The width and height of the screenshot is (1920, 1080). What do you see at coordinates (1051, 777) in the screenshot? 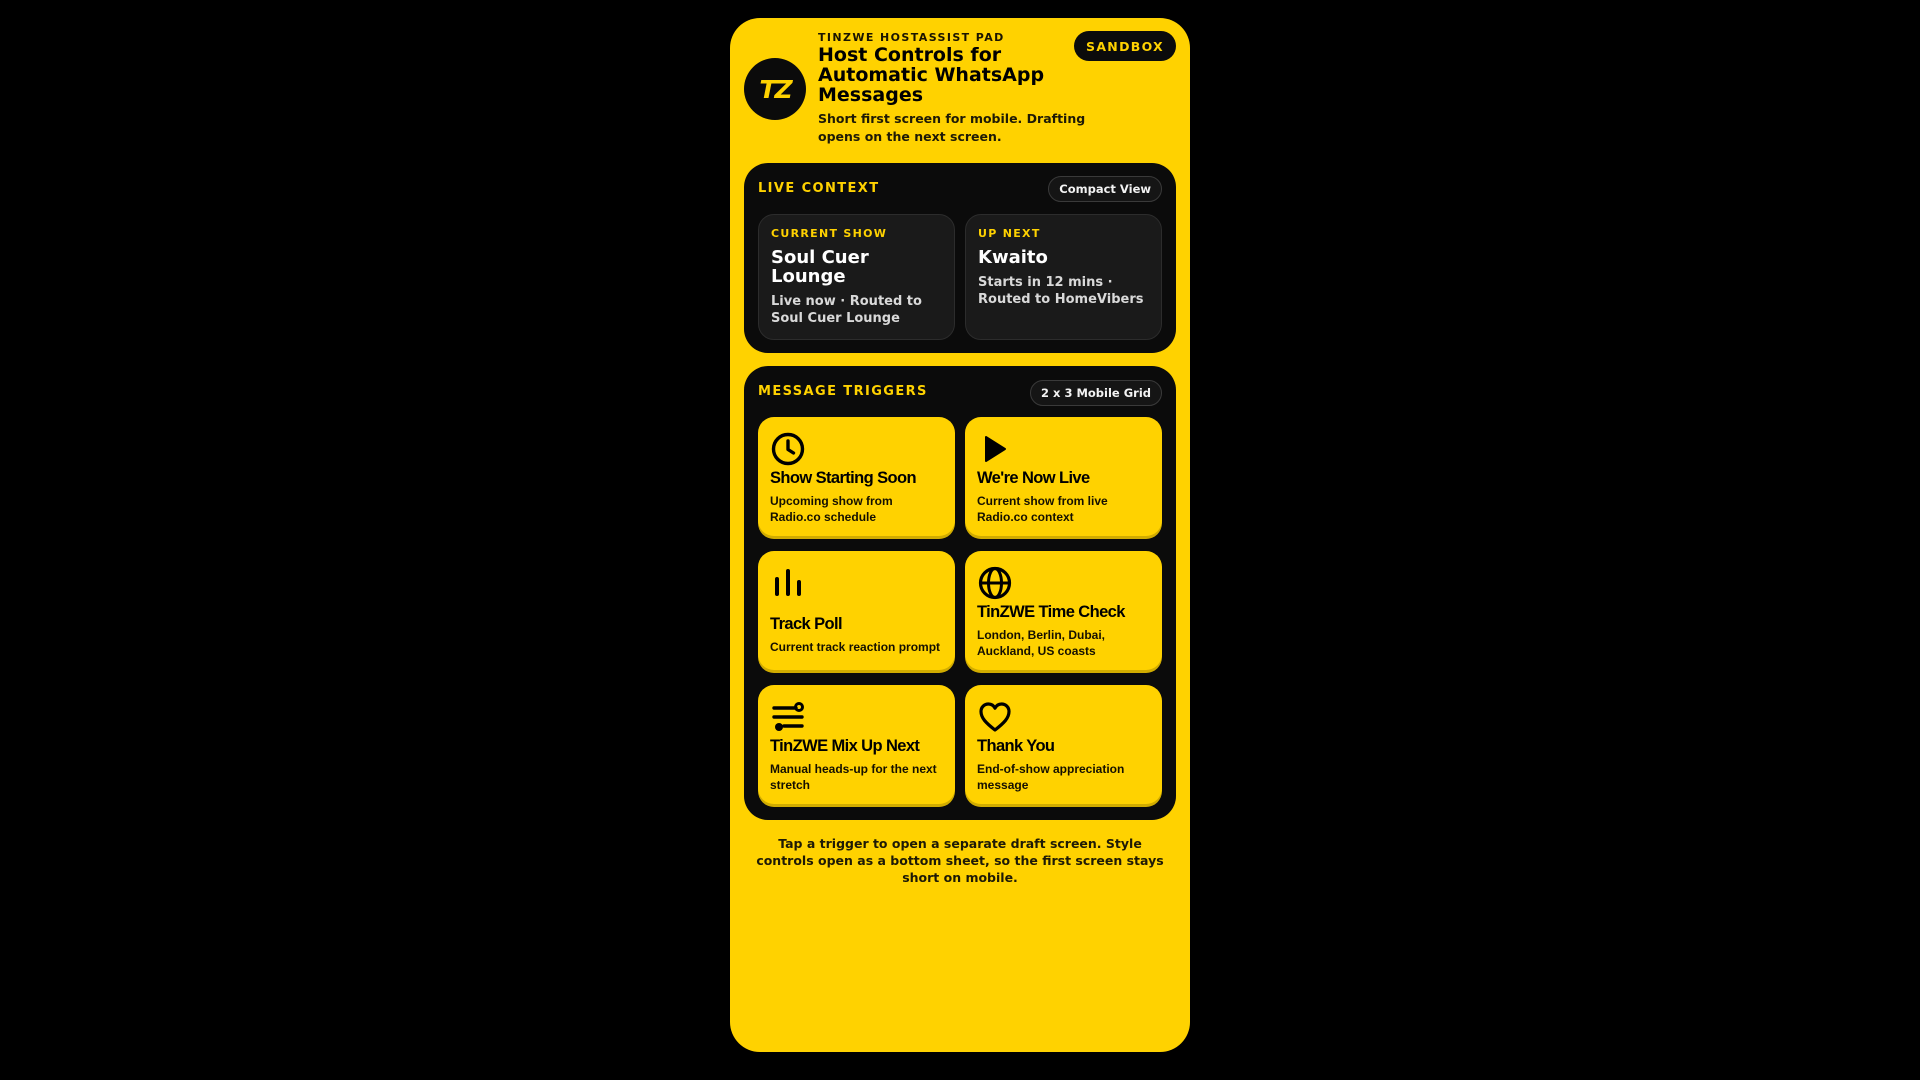
I see `trigger-description: End-of-show appreciation message` at bounding box center [1051, 777].